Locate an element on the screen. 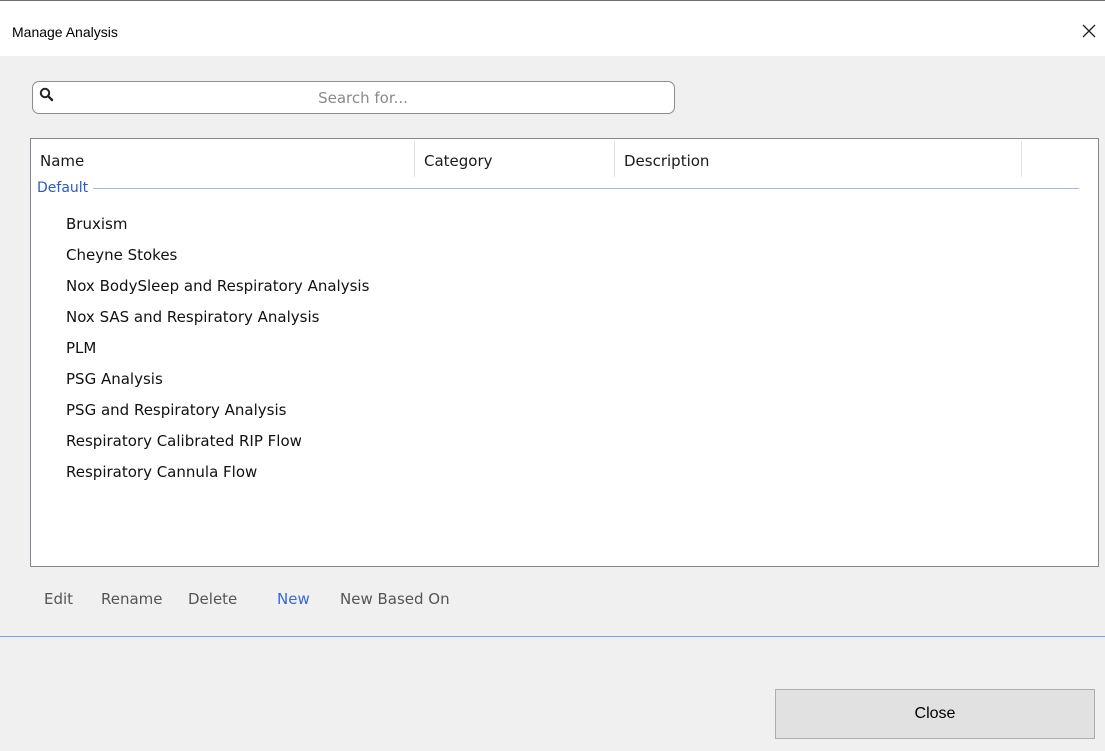 The height and width of the screenshot is (751, 1105). group-label: Default is located at coordinates (65, 188).